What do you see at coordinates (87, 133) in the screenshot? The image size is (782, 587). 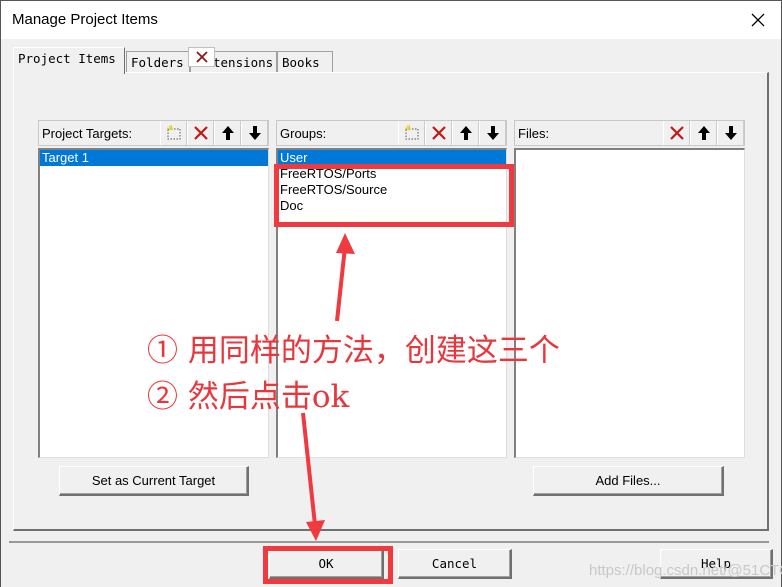 I see `targets-label: Project Targets:` at bounding box center [87, 133].